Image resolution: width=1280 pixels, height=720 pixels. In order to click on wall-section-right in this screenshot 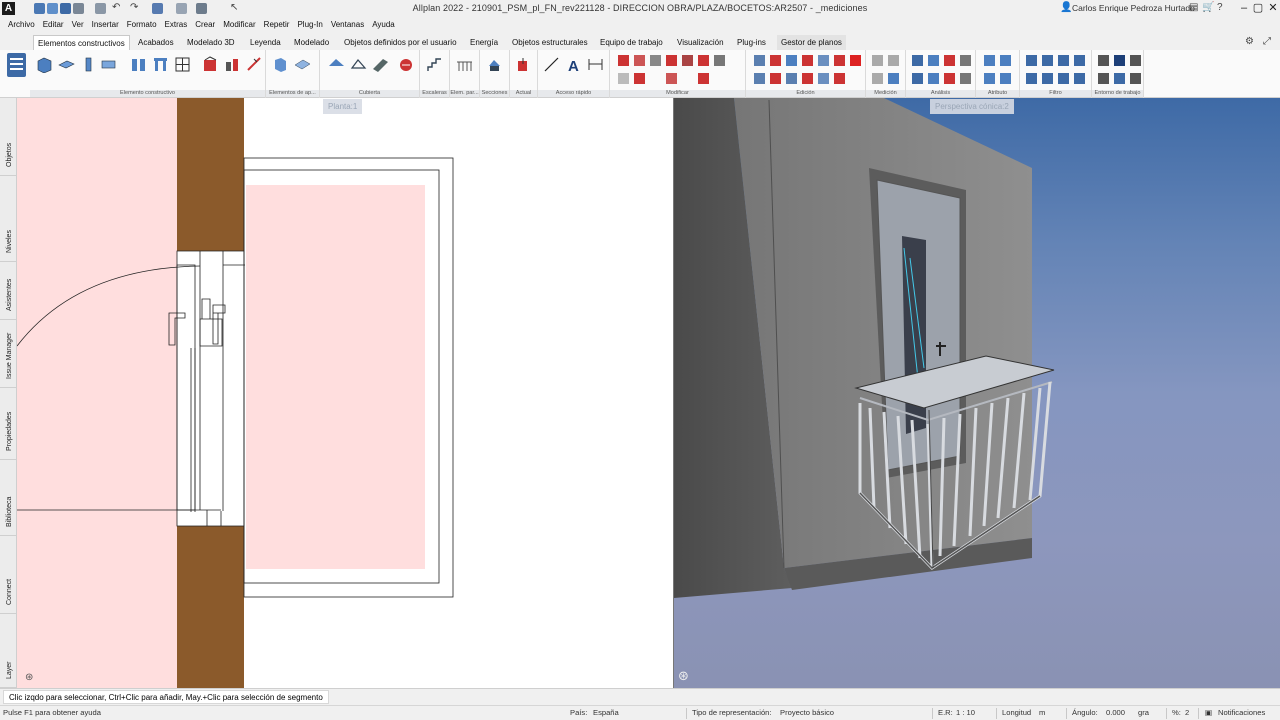, I will do `click(335, 377)`.